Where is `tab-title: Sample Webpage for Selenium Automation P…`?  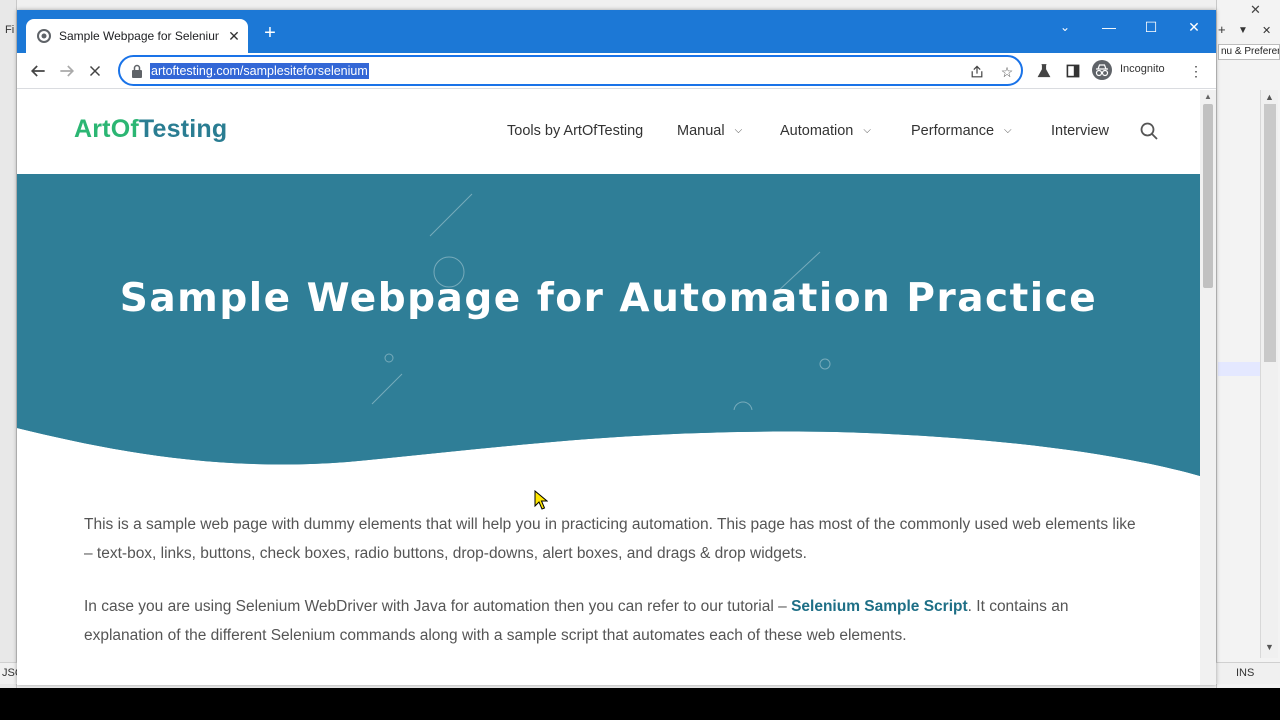
tab-title: Sample Webpage for Selenium Automation P… is located at coordinates (139, 36).